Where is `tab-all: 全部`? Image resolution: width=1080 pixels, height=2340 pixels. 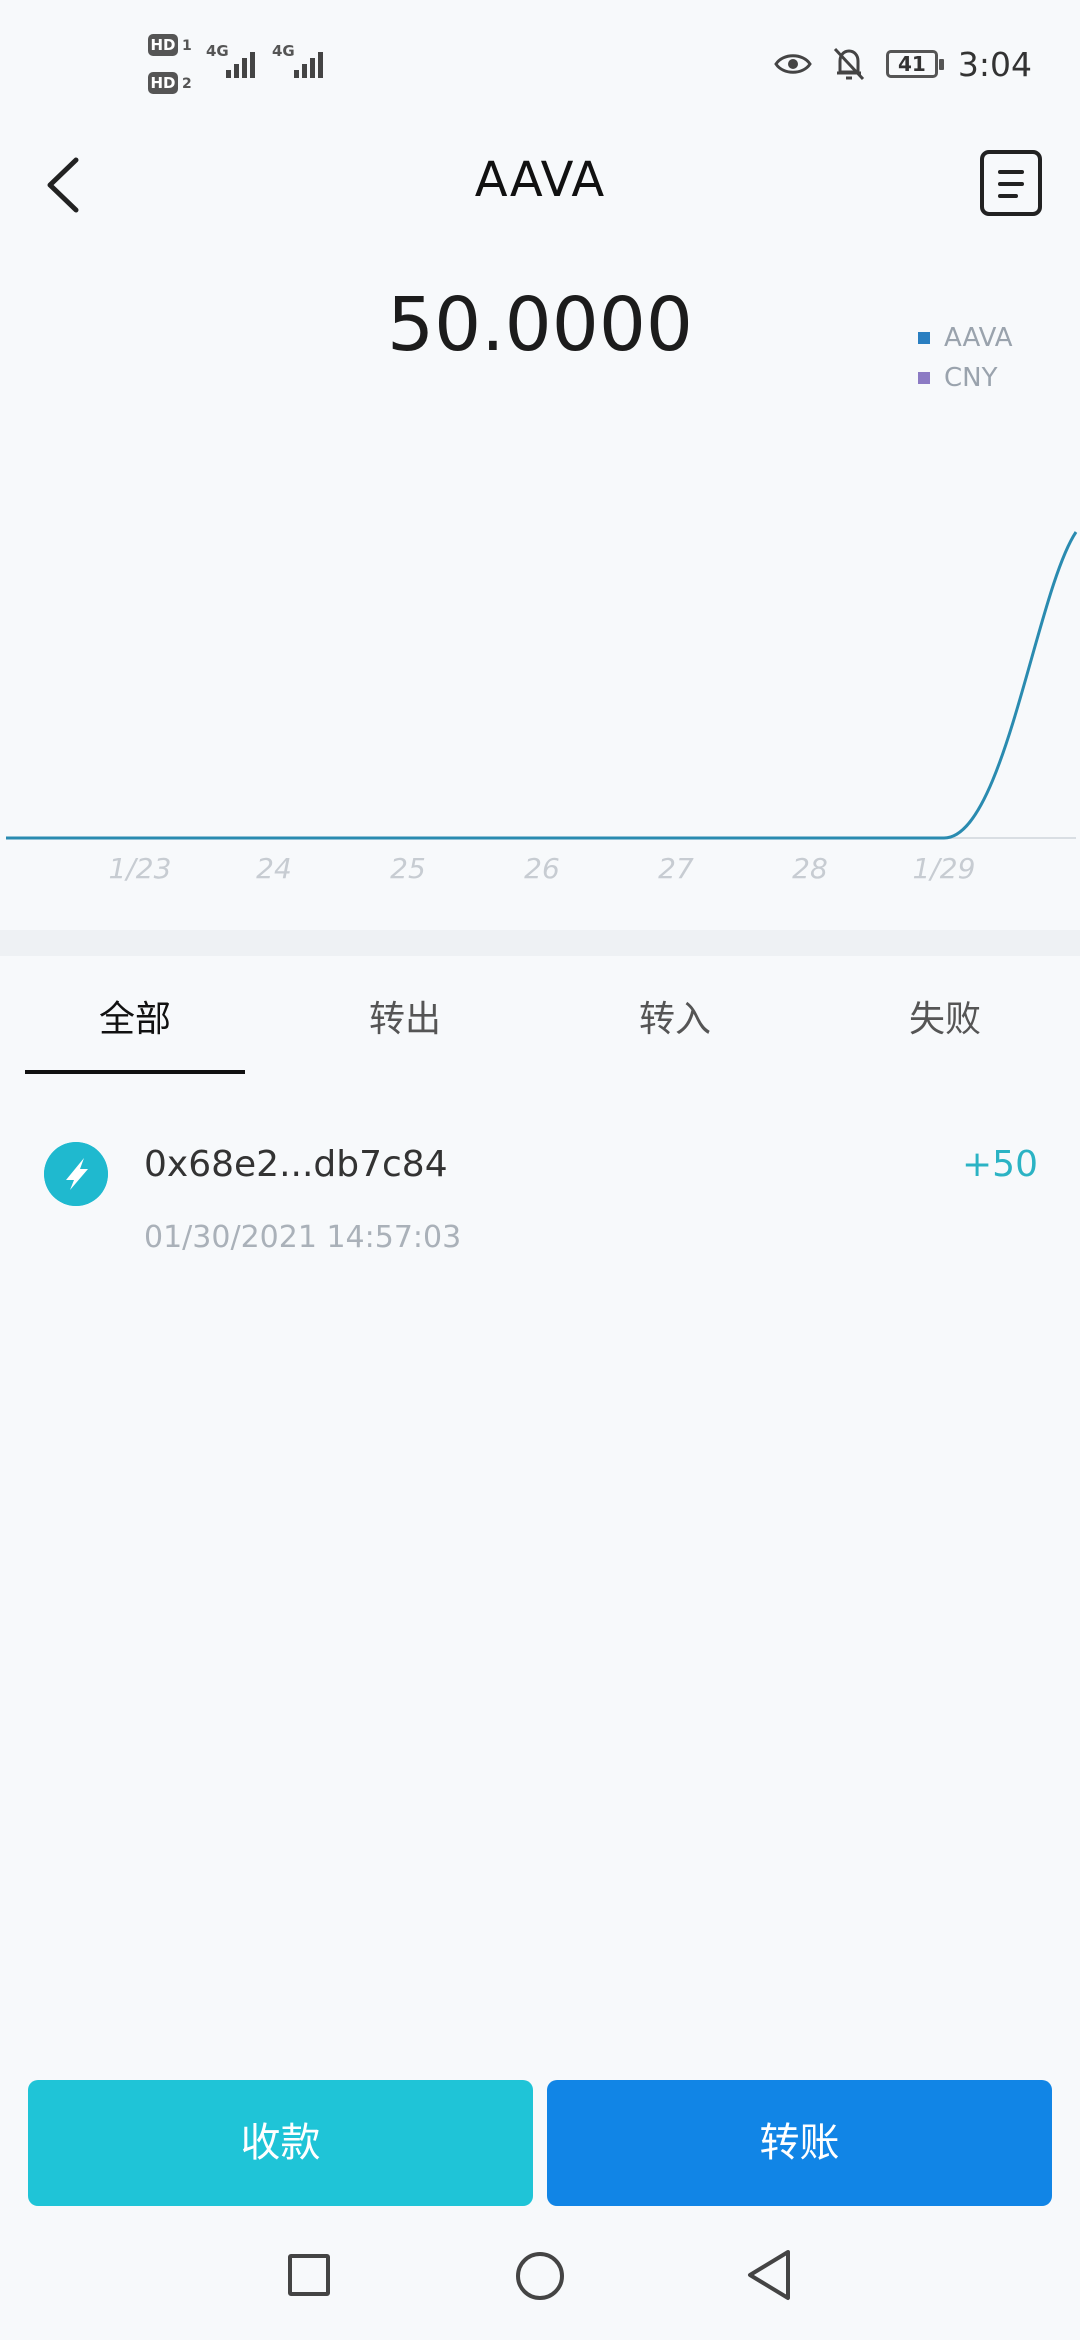 tab-all: 全部 is located at coordinates (135, 1020).